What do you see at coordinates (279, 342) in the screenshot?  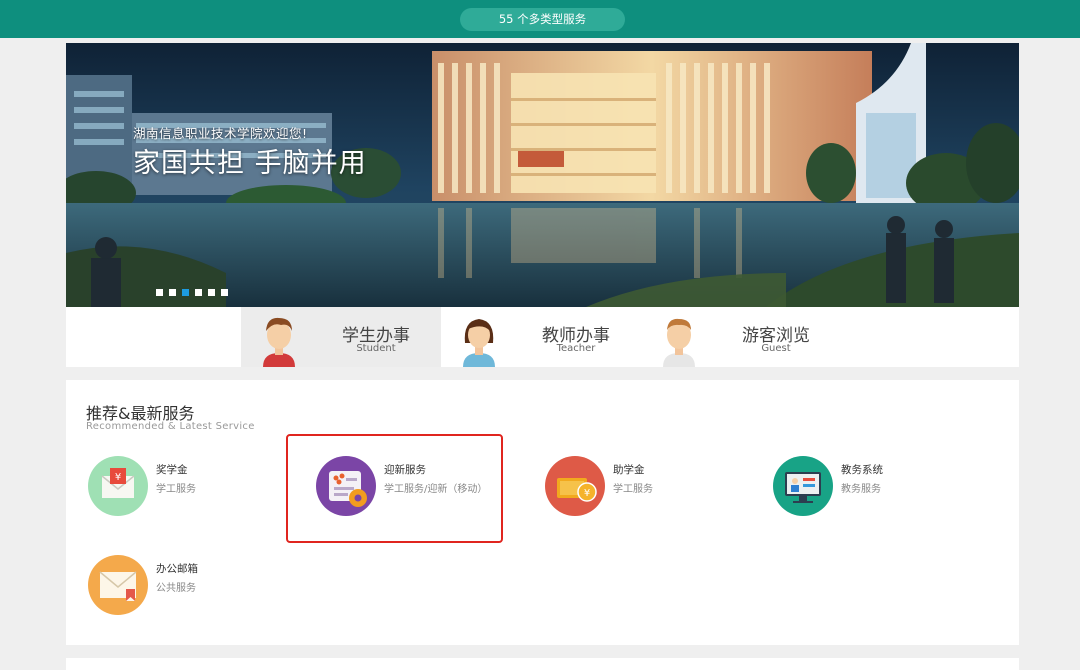 I see `student-avatar-icon` at bounding box center [279, 342].